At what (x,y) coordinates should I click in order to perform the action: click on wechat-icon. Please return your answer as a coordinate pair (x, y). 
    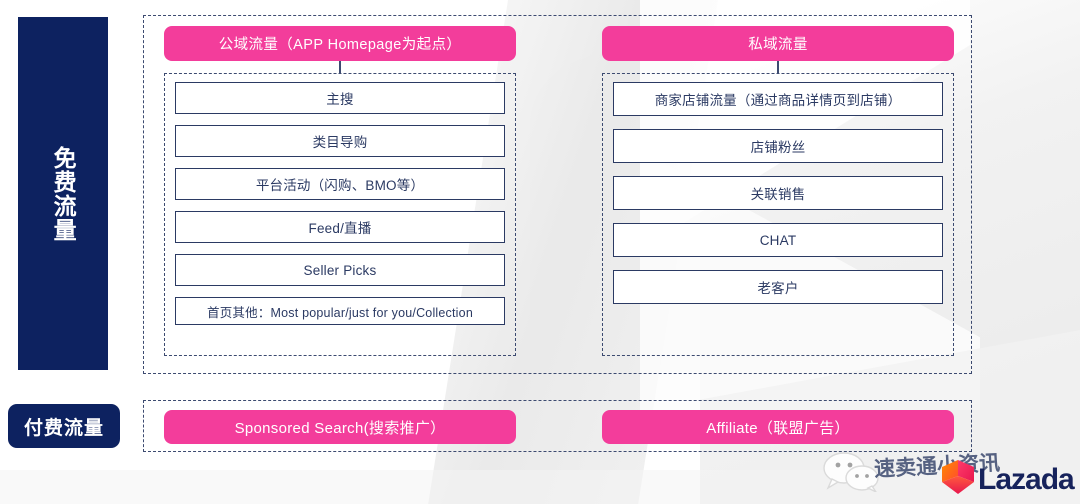
    Looking at the image, I should click on (851, 472).